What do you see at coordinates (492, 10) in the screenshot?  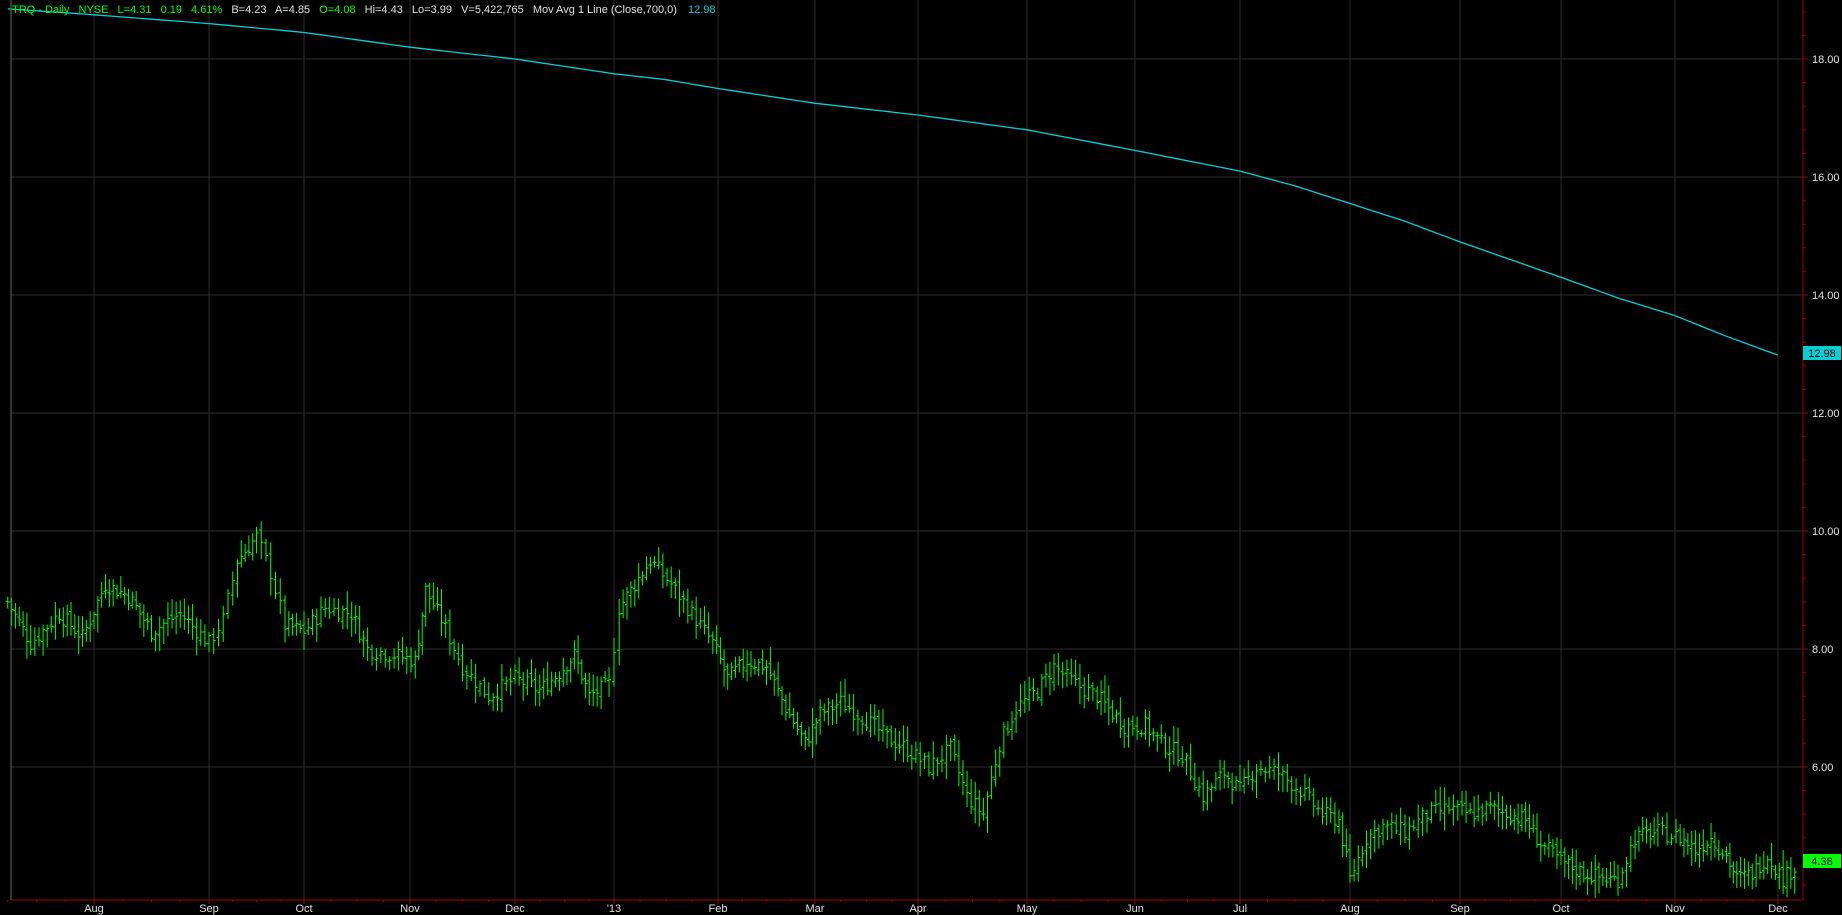 I see `header-volume: V=5,422,765` at bounding box center [492, 10].